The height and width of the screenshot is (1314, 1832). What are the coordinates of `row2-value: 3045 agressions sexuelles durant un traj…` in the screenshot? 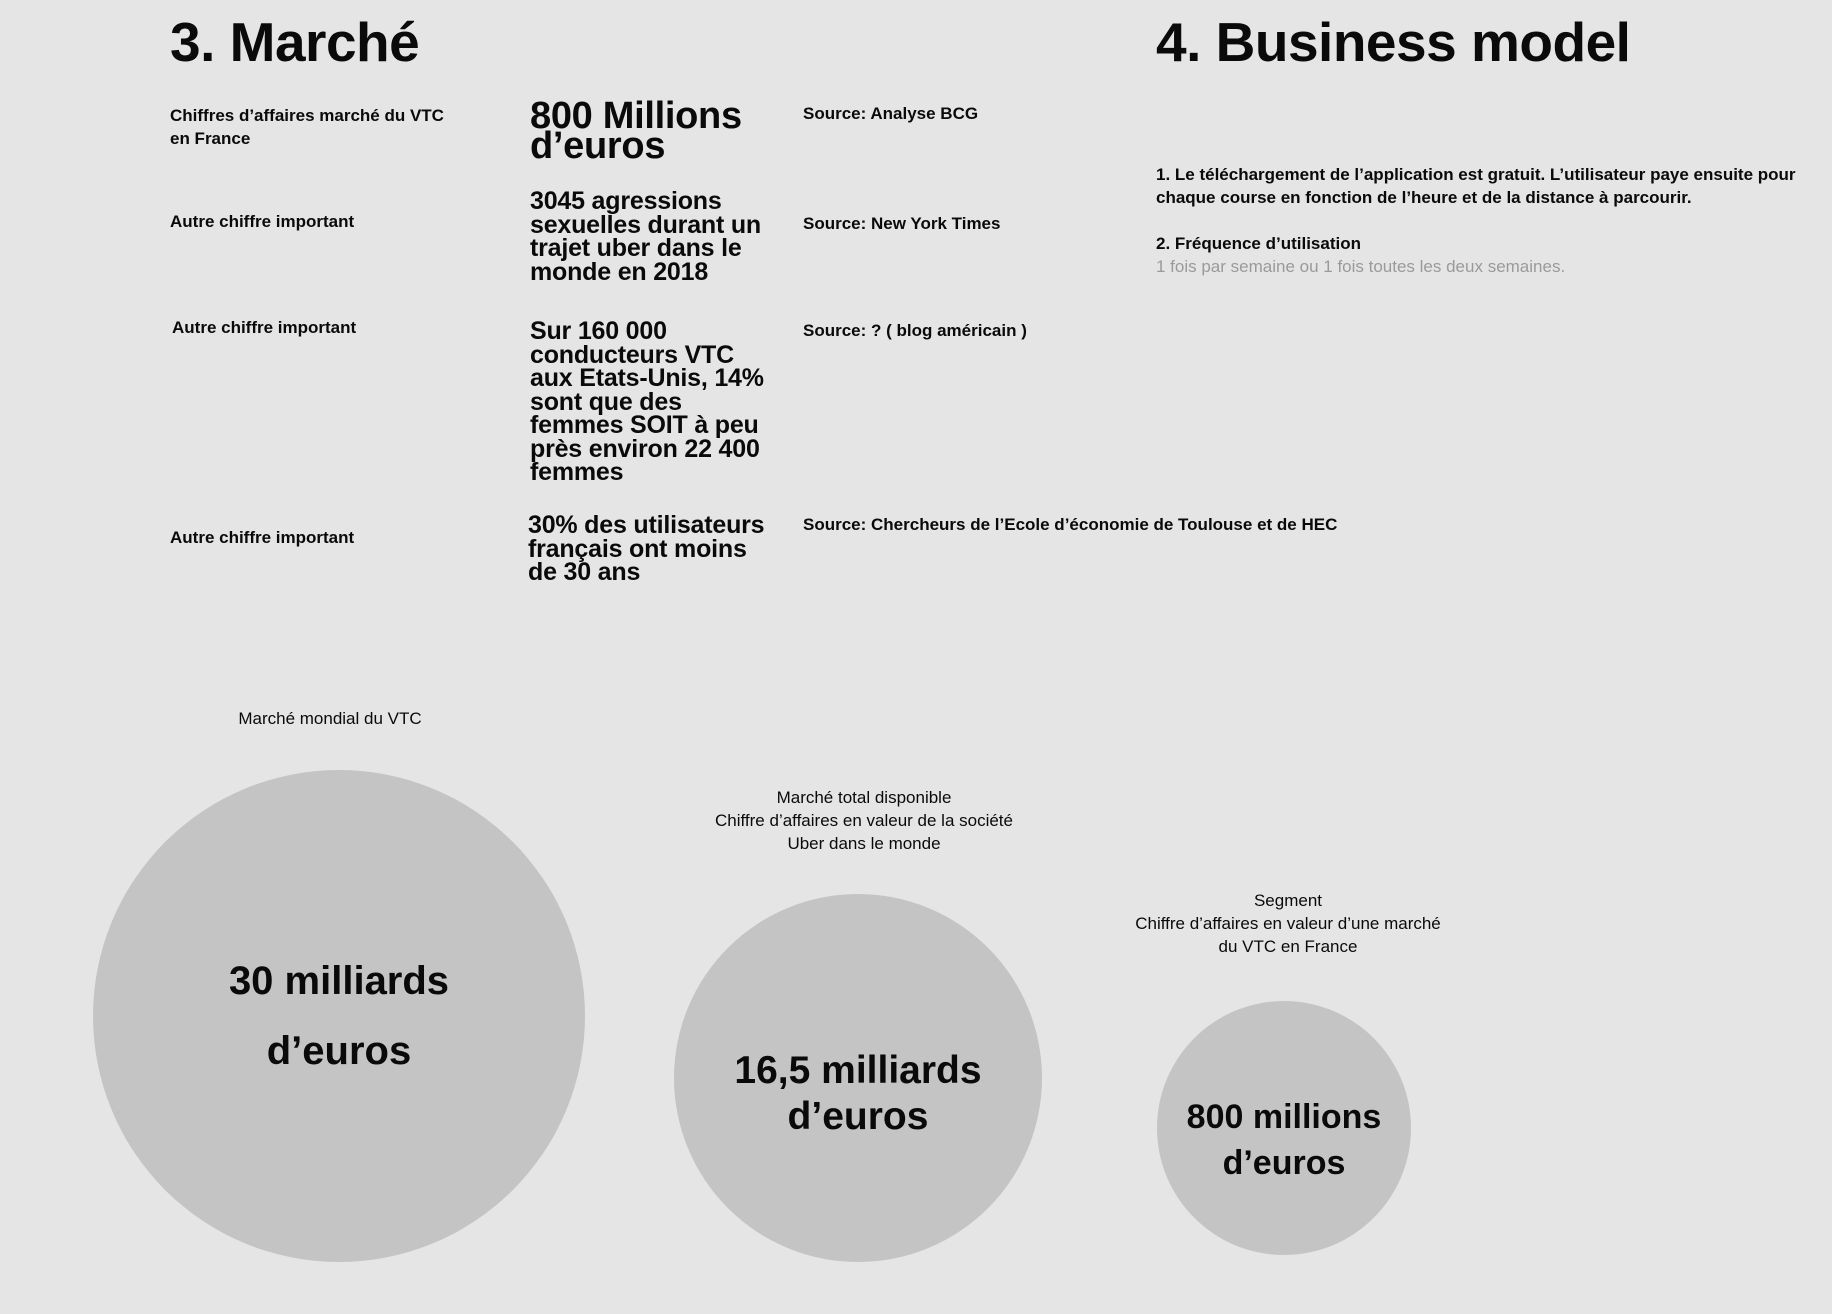 It's located at (645, 236).